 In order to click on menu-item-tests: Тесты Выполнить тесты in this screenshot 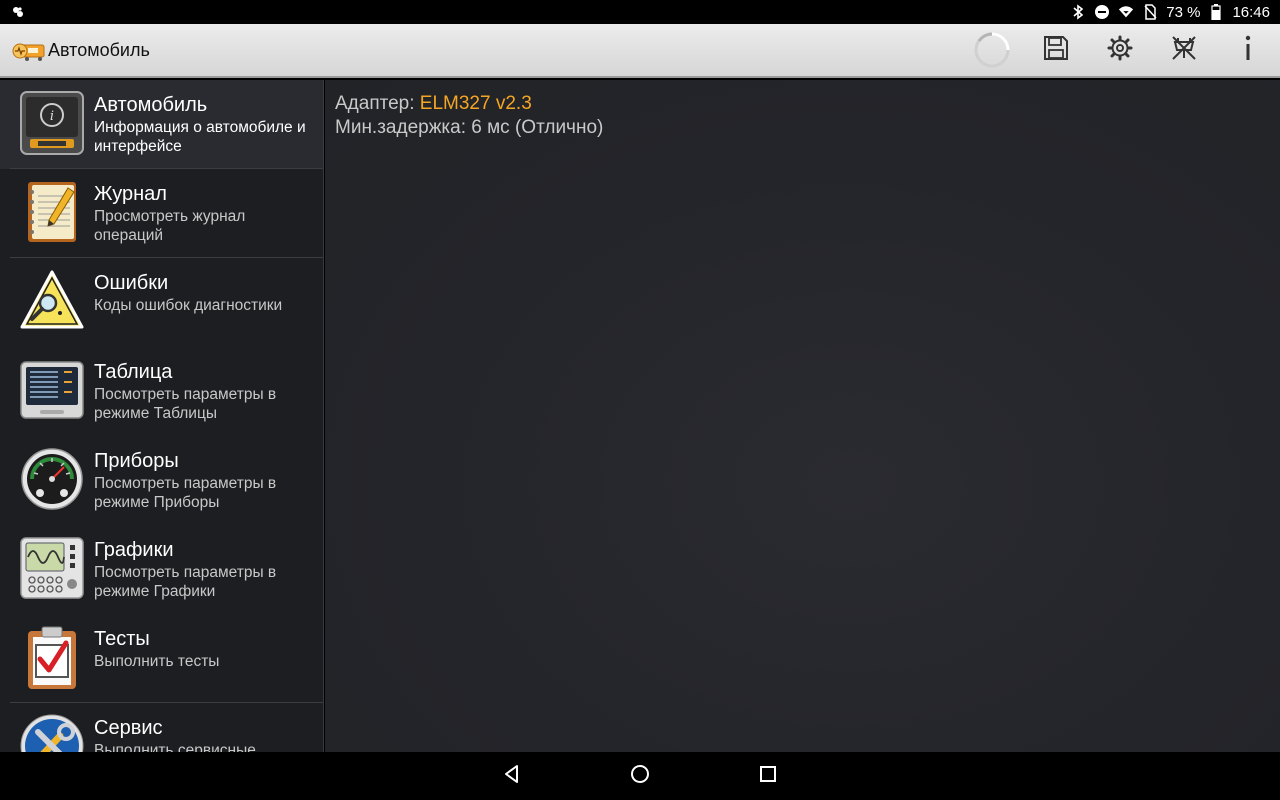, I will do `click(161, 658)`.